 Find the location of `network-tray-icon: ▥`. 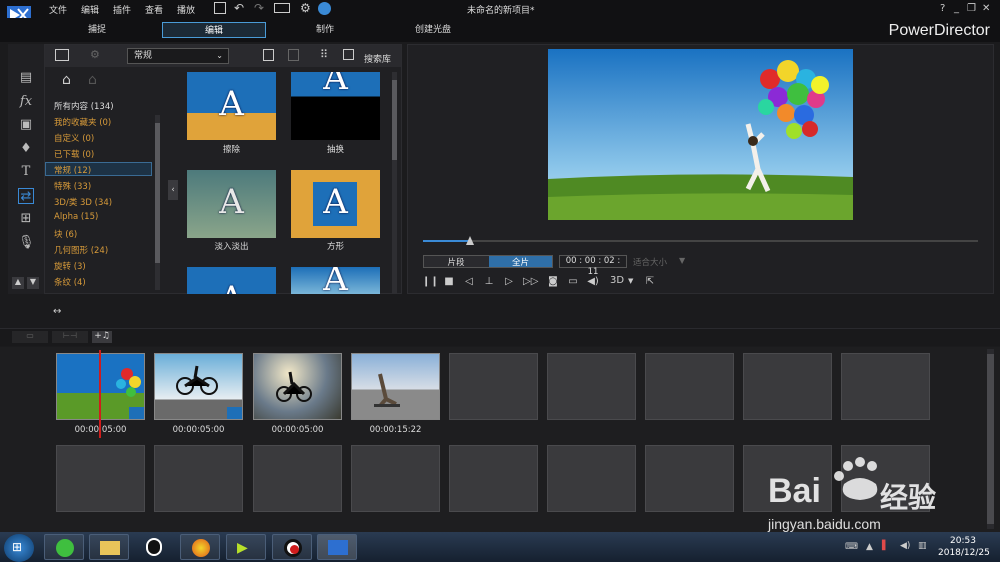

network-tray-icon: ▥ is located at coordinates (922, 546).